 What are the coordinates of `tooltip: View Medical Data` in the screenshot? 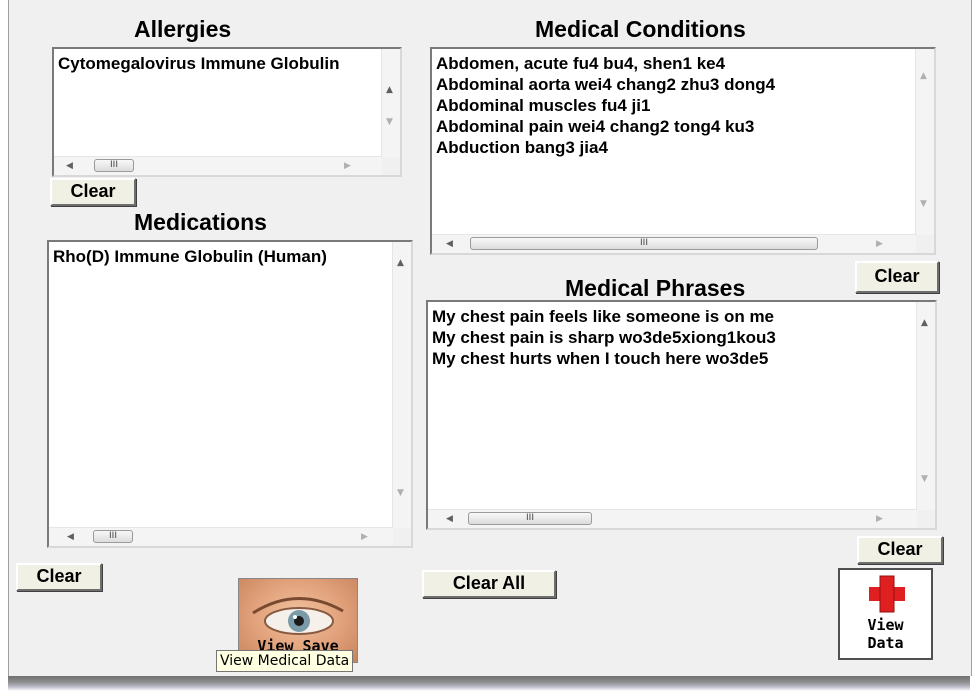 It's located at (285, 661).